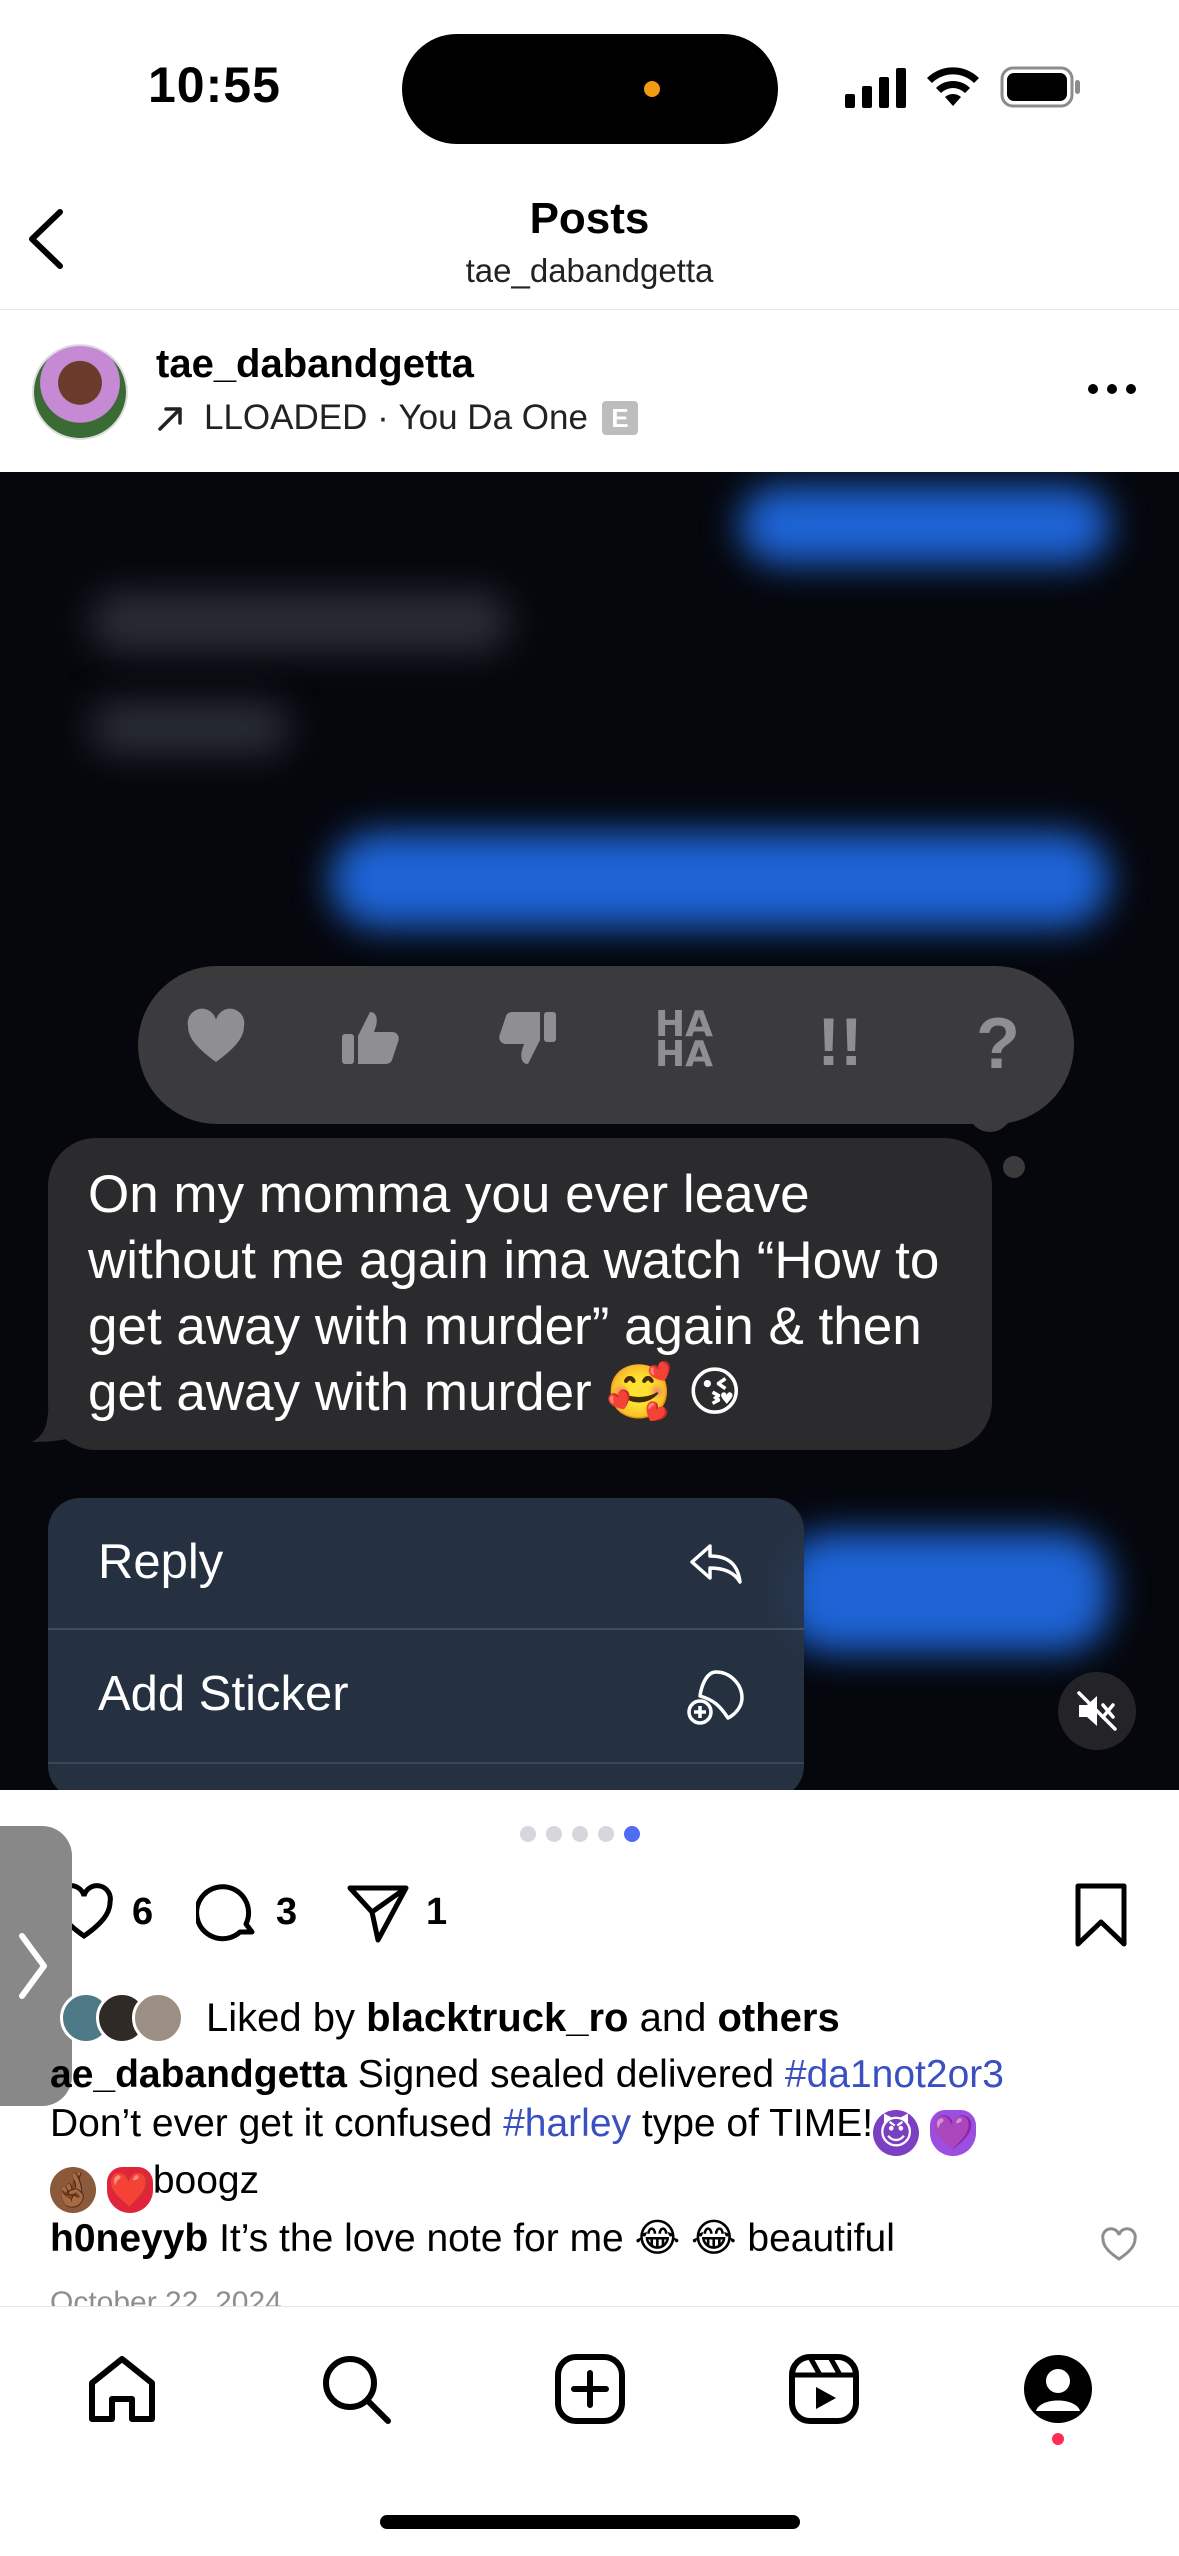 The image size is (1179, 2556). What do you see at coordinates (206, 2180) in the screenshot?
I see `caption-text: boogz` at bounding box center [206, 2180].